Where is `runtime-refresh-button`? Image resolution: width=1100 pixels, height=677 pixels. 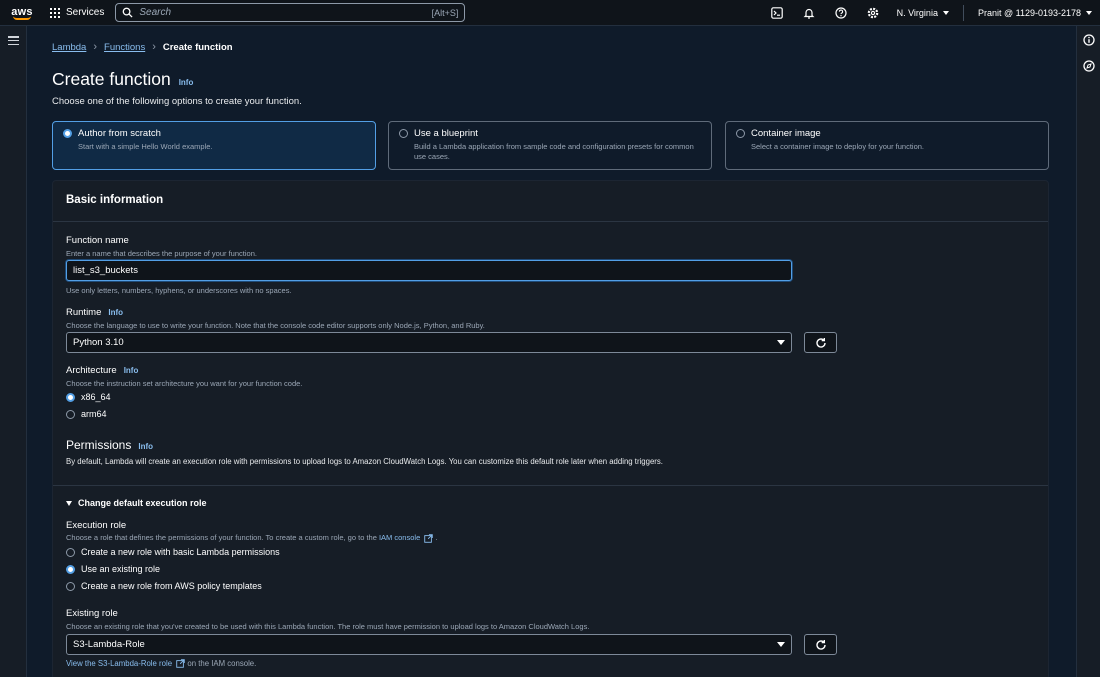 runtime-refresh-button is located at coordinates (820, 342).